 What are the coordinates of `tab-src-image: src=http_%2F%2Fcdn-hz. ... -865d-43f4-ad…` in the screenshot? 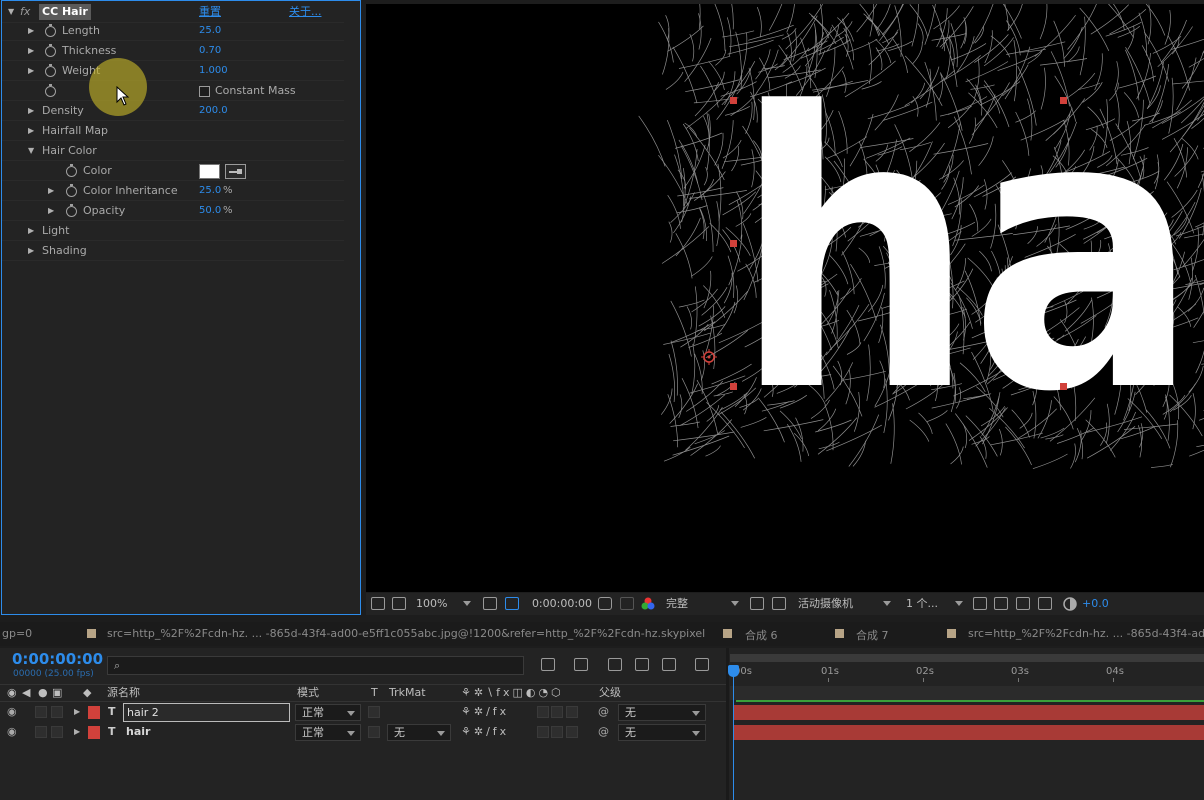 It's located at (1086, 633).